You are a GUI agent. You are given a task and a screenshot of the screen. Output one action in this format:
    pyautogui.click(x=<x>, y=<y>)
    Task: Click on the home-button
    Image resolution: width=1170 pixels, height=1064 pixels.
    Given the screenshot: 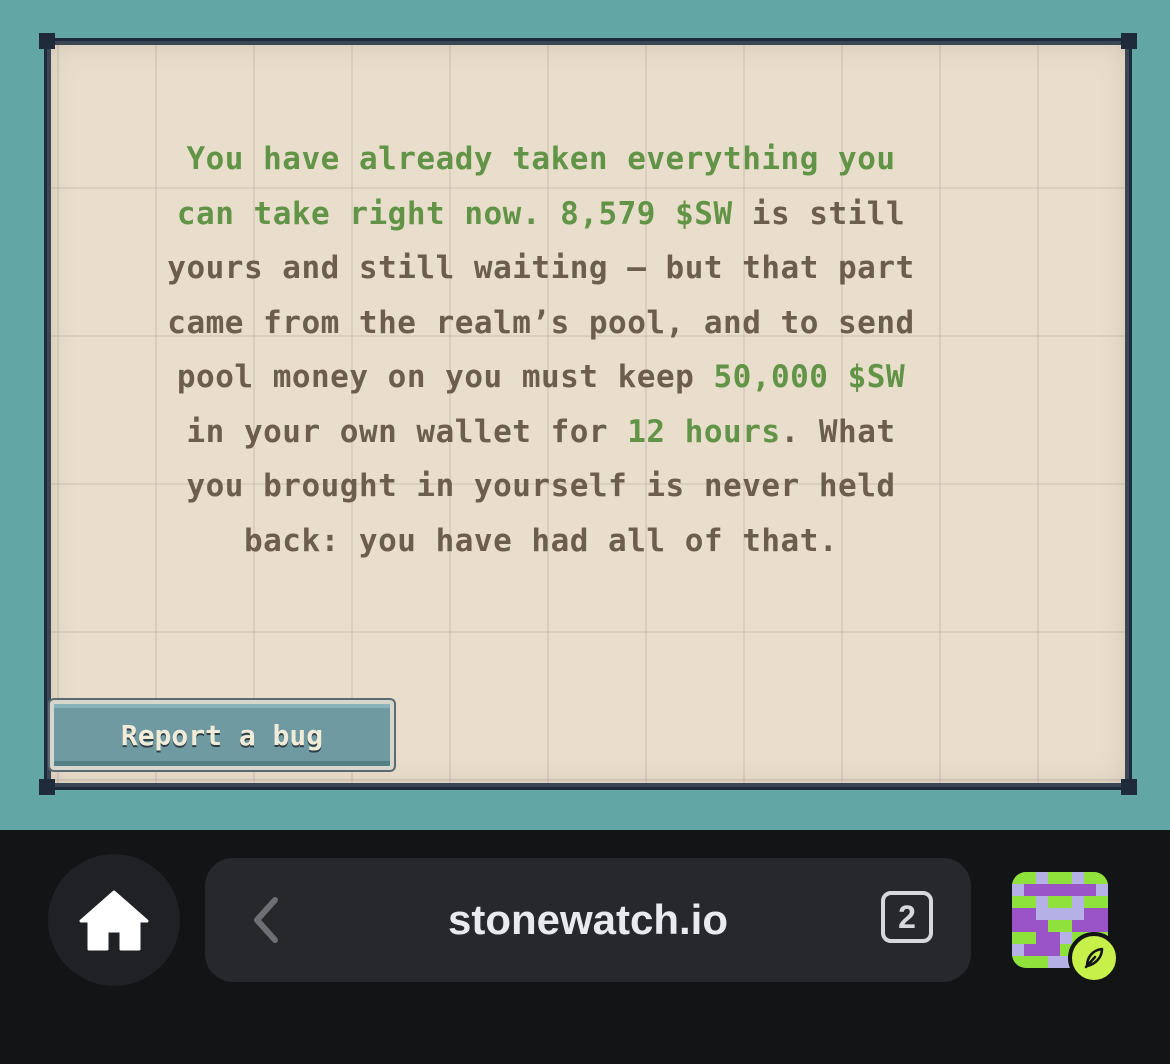 What is the action you would take?
    pyautogui.click(x=114, y=920)
    